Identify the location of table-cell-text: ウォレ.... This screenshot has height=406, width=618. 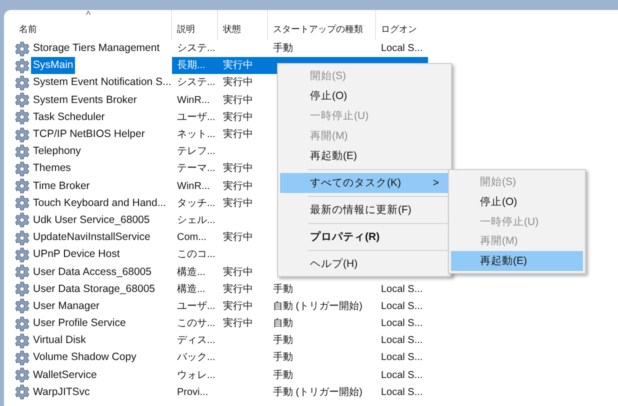
(196, 375).